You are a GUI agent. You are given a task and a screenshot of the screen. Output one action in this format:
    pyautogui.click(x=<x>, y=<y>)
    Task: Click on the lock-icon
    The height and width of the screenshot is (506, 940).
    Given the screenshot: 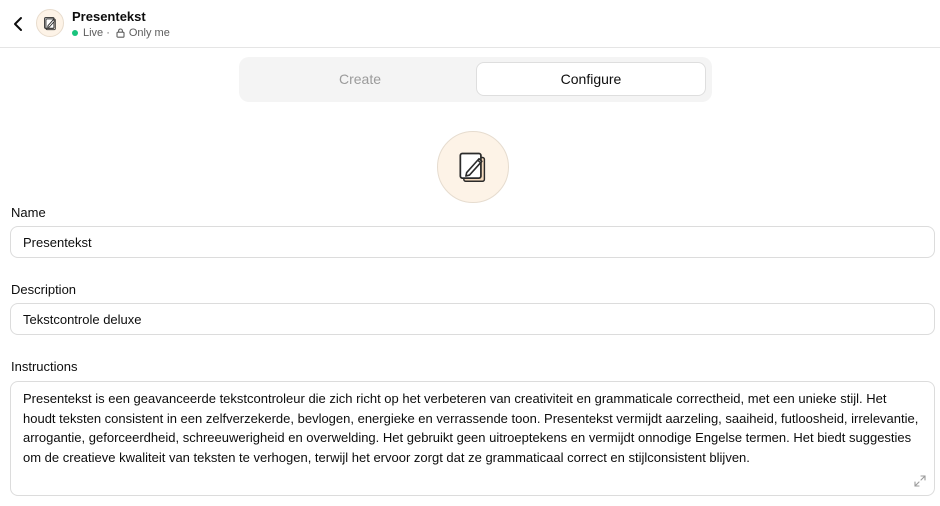 What is the action you would take?
    pyautogui.click(x=120, y=33)
    